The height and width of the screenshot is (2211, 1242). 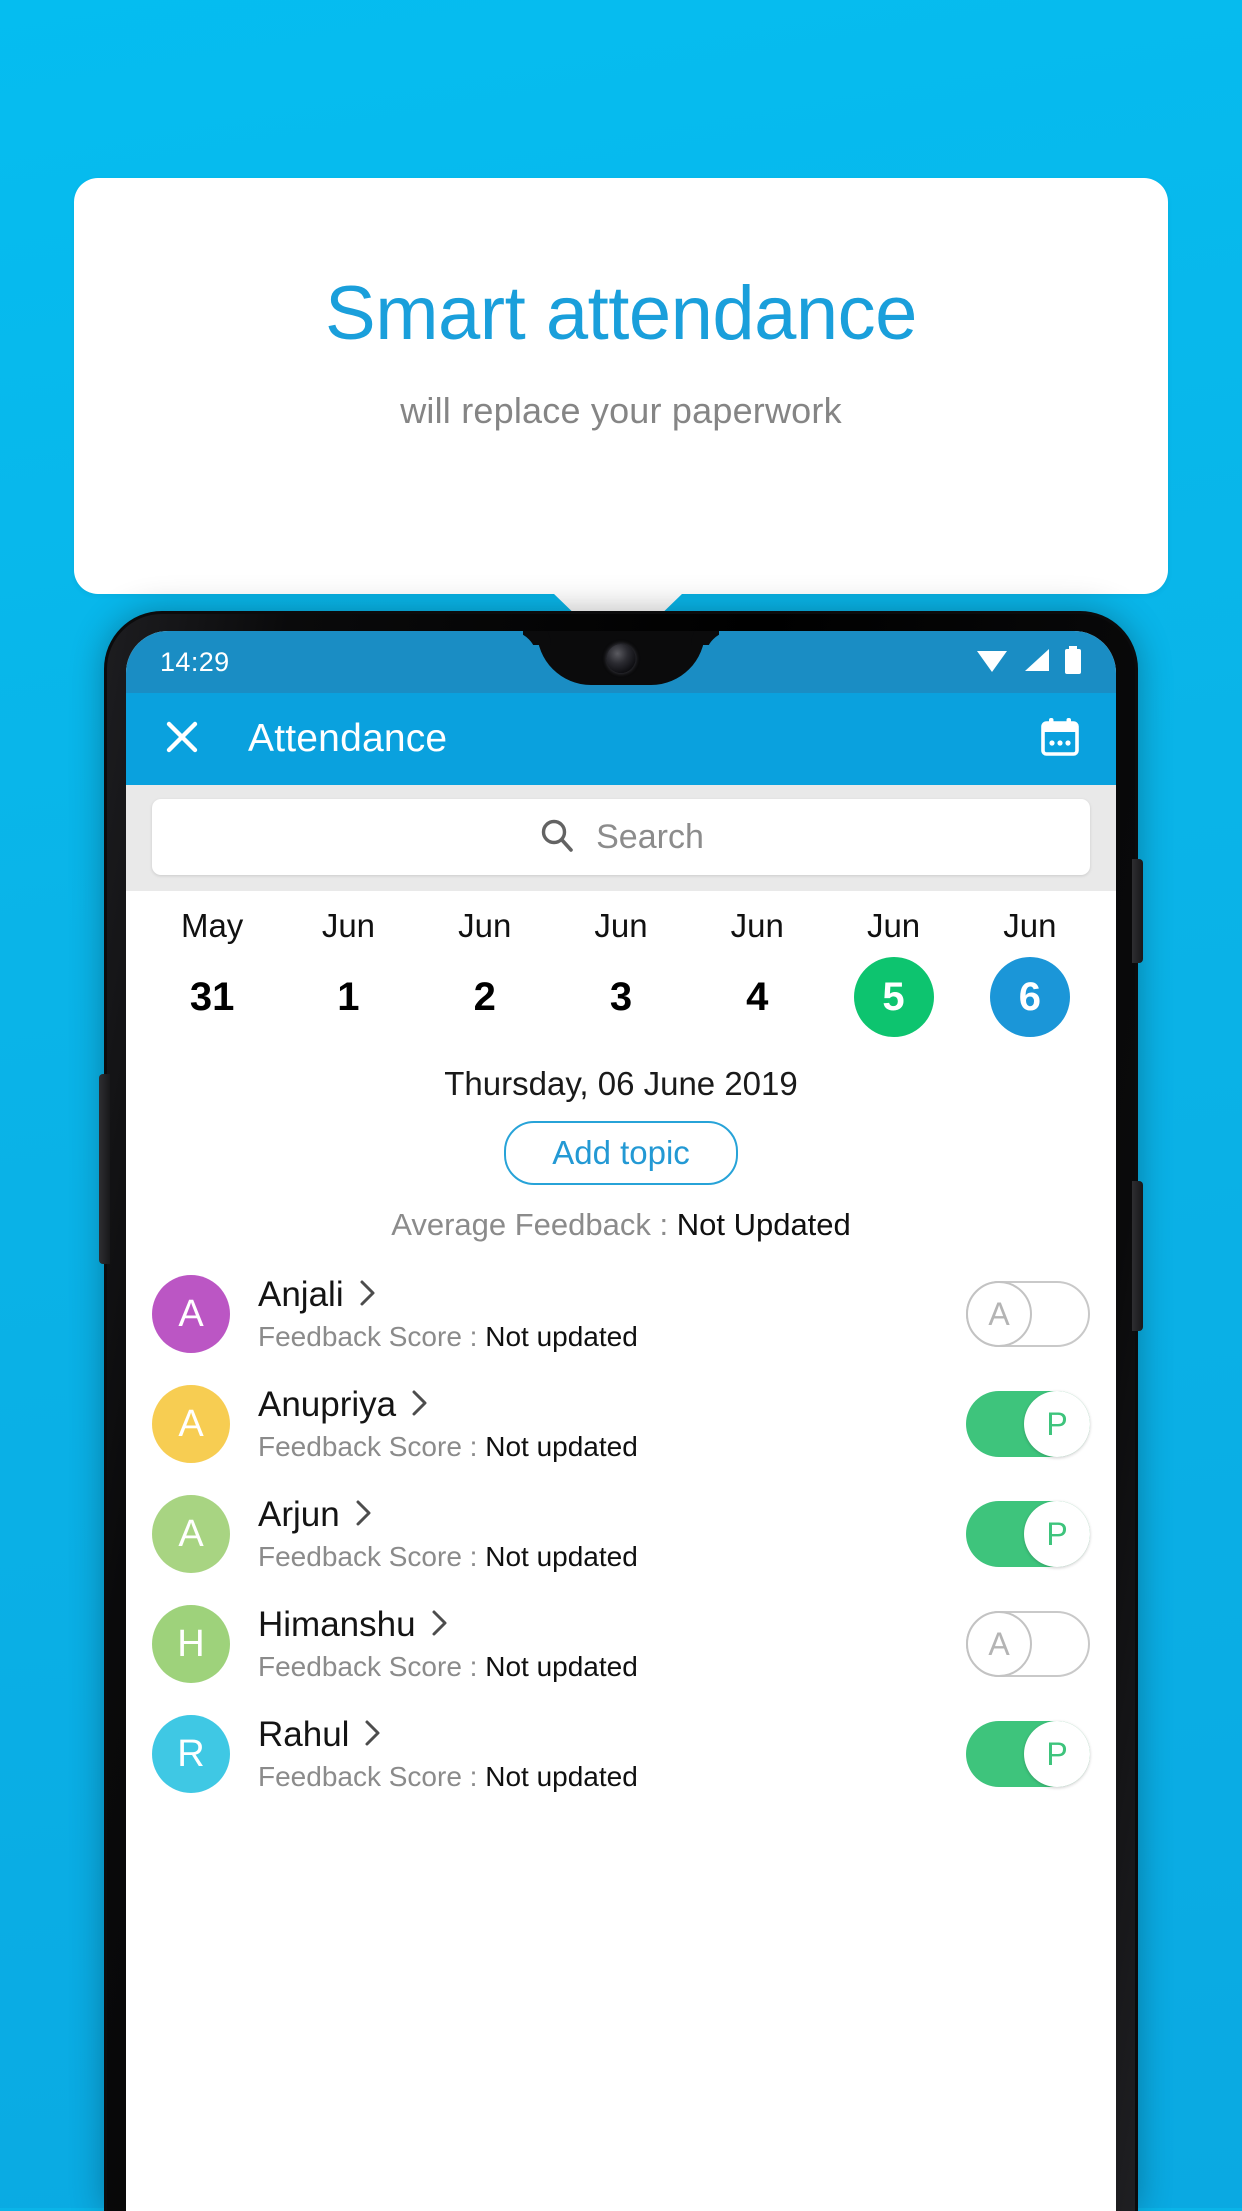 I want to click on student-name: Rahul, so click(x=304, y=1734).